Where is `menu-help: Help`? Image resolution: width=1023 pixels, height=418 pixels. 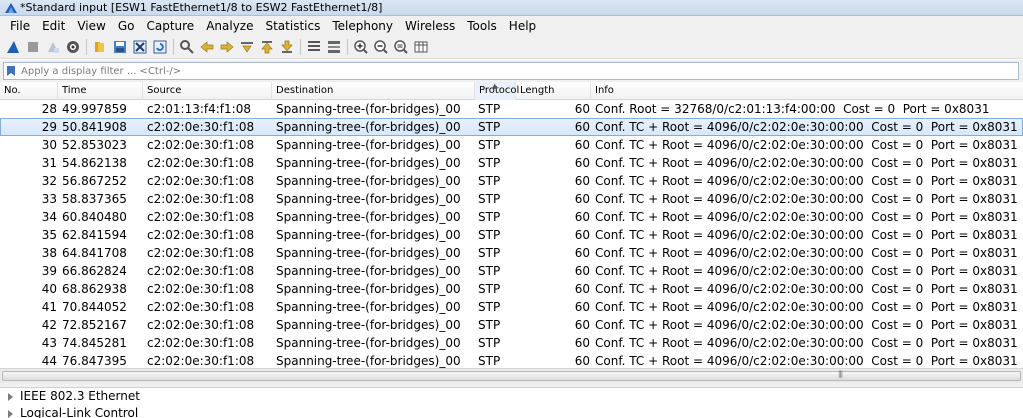
menu-help: Help is located at coordinates (522, 26).